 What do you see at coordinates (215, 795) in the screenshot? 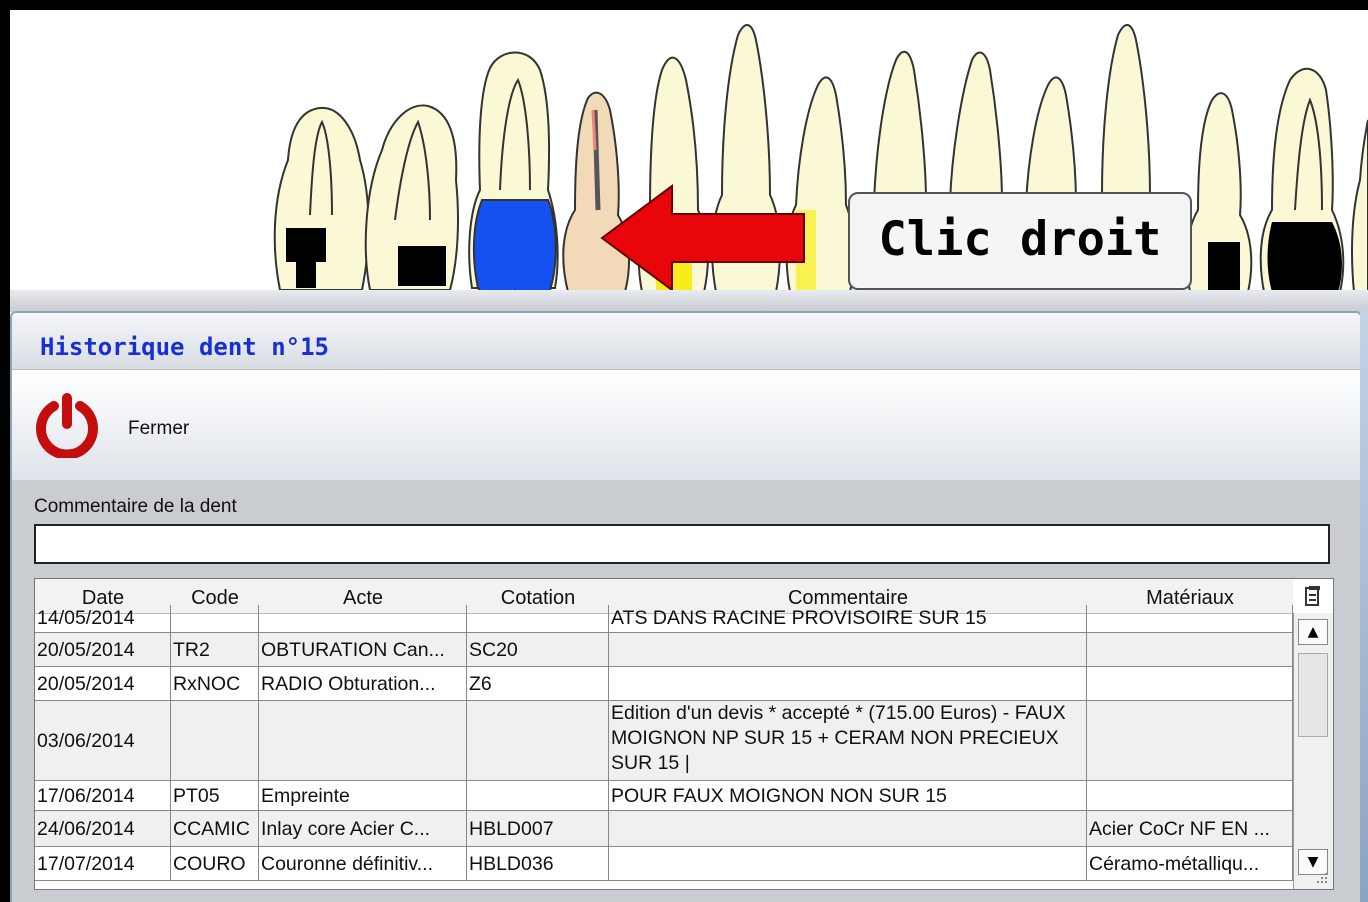
I see `cell-code: PT05` at bounding box center [215, 795].